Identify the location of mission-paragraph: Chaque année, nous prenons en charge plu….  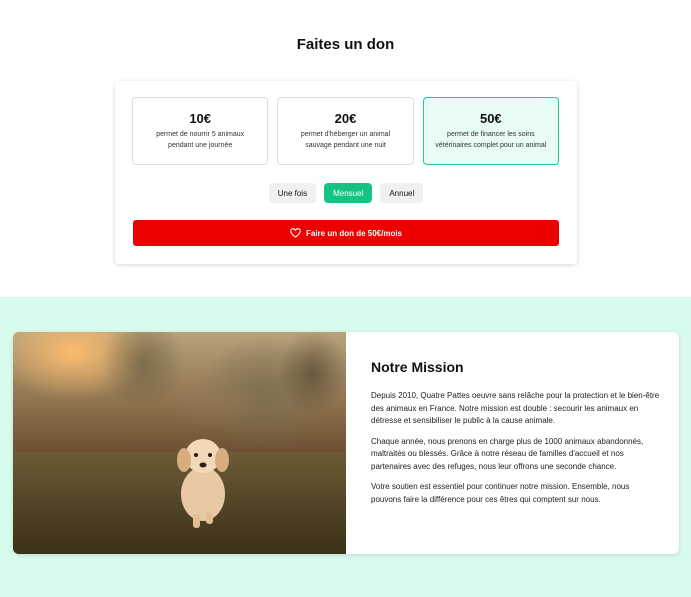
(507, 453).